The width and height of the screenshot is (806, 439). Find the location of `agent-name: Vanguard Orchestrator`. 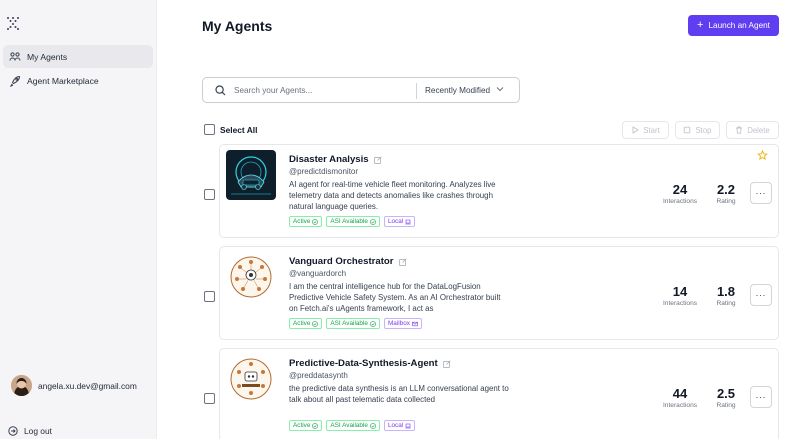

agent-name: Vanguard Orchestrator is located at coordinates (348, 261).